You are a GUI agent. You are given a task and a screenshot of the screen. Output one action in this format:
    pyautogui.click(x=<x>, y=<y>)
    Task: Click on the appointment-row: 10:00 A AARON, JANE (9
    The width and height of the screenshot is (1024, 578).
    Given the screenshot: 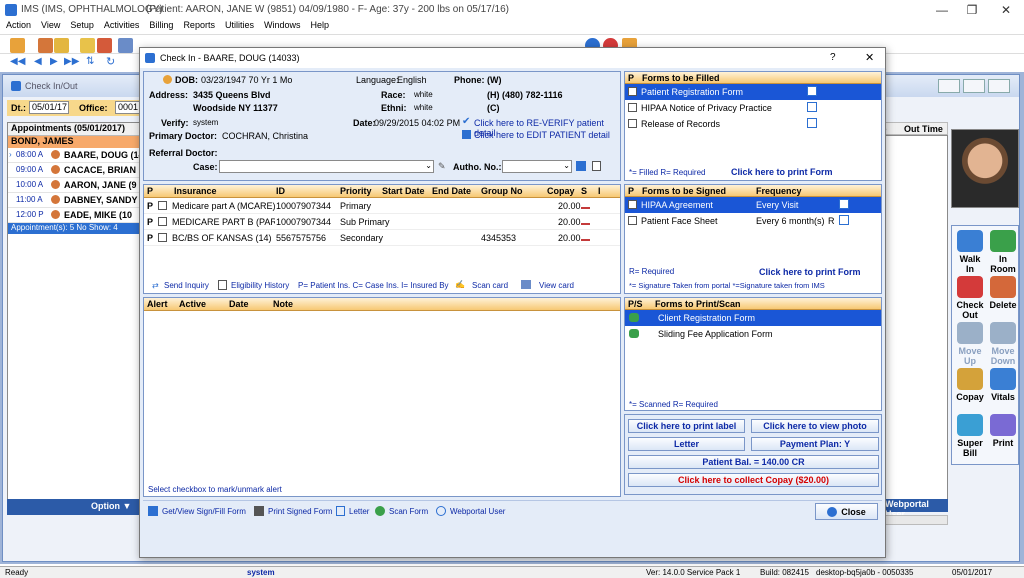 What is the action you would take?
    pyautogui.click(x=74, y=185)
    